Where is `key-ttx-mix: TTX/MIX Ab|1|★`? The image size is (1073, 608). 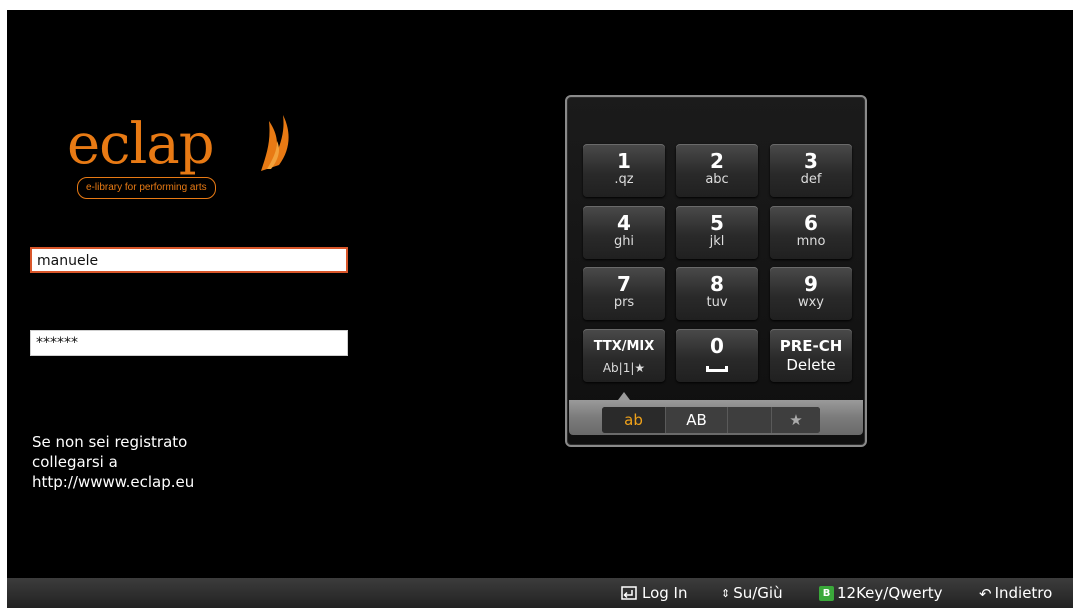 key-ttx-mix: TTX/MIX Ab|1|★ is located at coordinates (624, 355).